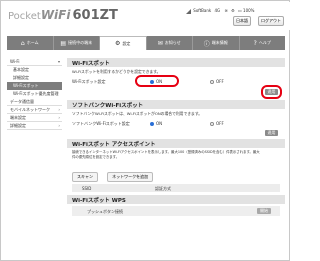 The image size is (320, 261). Describe the element at coordinates (156, 123) in the screenshot. I see `softbank-spot-on-radio: ON` at that location.